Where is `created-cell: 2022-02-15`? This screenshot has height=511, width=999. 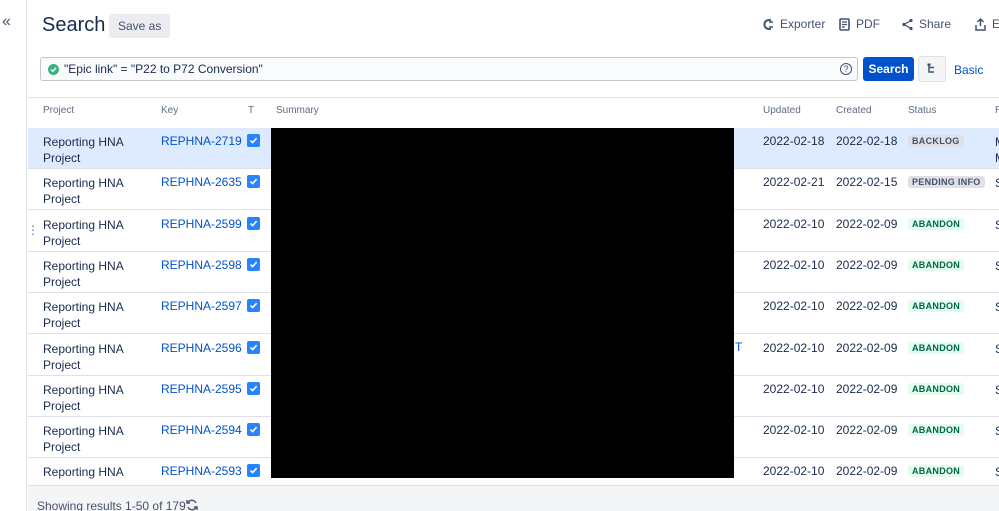 created-cell: 2022-02-15 is located at coordinates (867, 182).